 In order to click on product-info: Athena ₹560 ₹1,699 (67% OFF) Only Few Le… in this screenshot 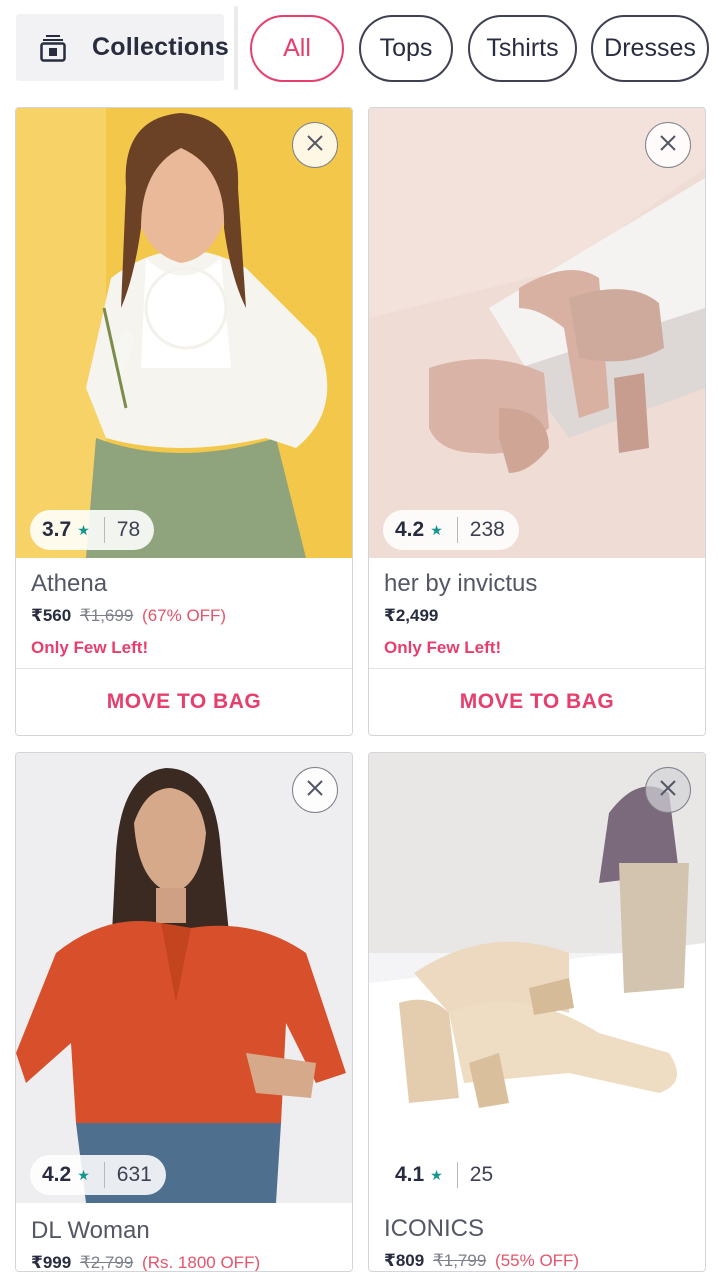, I will do `click(186, 614)`.